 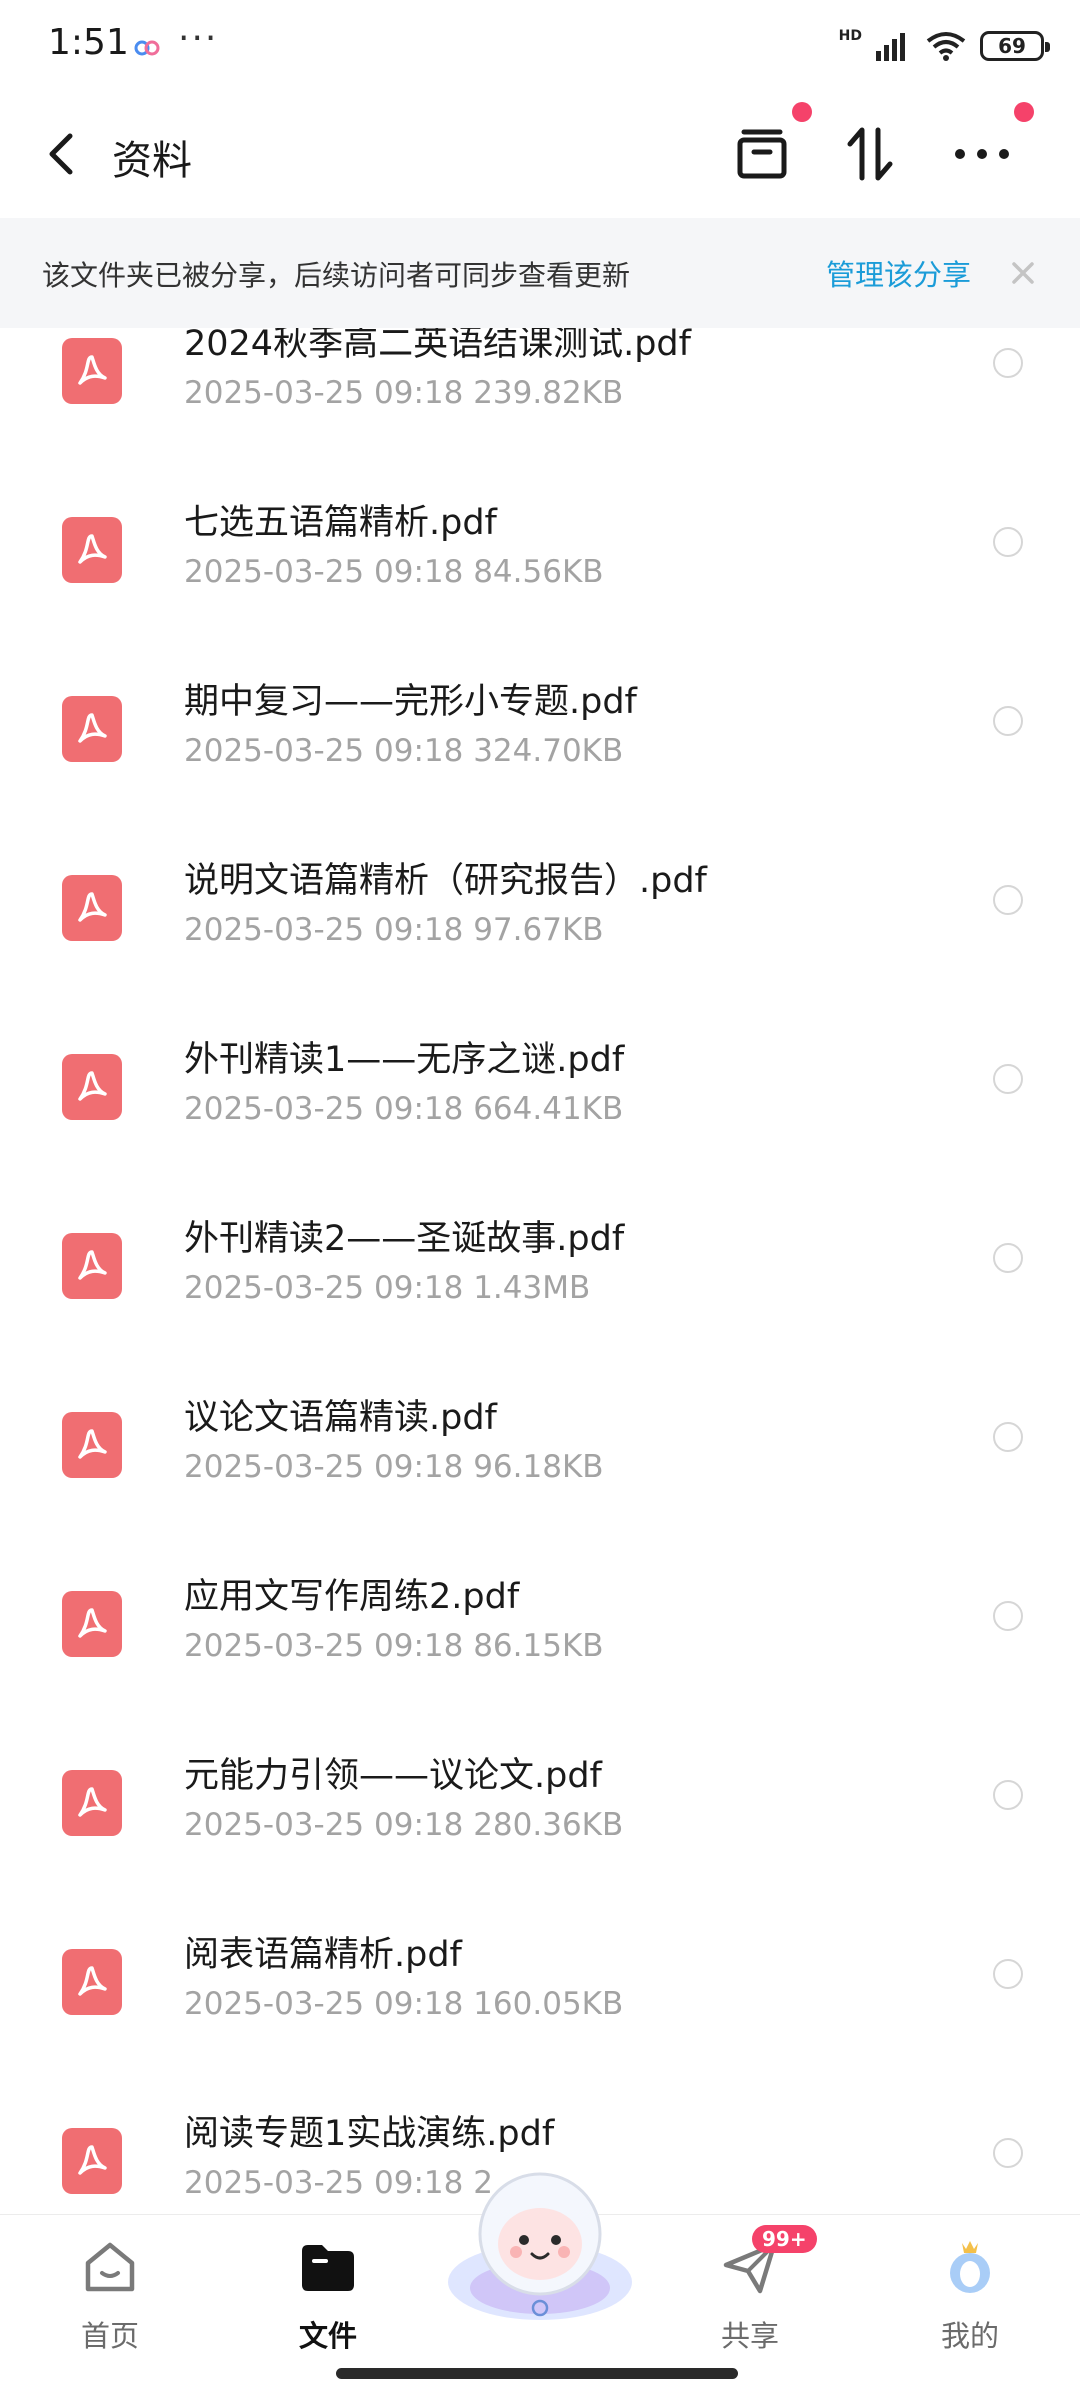 I want to click on page-title: 资料, so click(x=152, y=161).